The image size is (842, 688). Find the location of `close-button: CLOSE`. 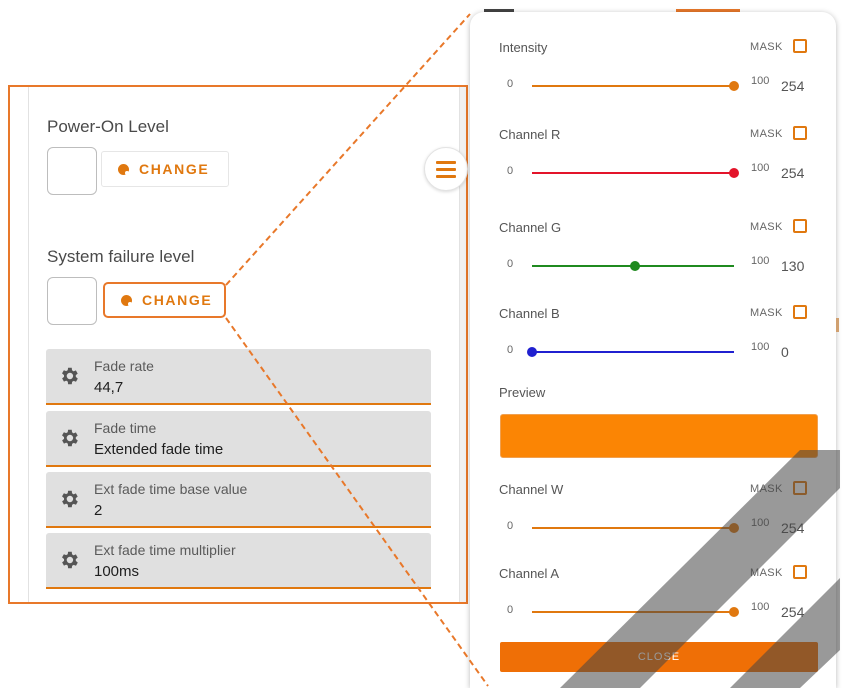

close-button: CLOSE is located at coordinates (659, 657).